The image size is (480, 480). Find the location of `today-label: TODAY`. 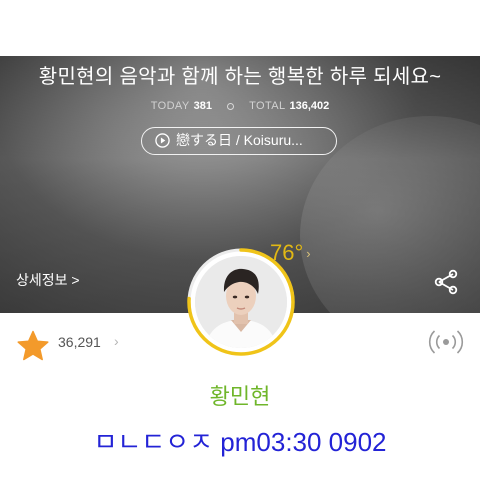

today-label: TODAY is located at coordinates (170, 106).